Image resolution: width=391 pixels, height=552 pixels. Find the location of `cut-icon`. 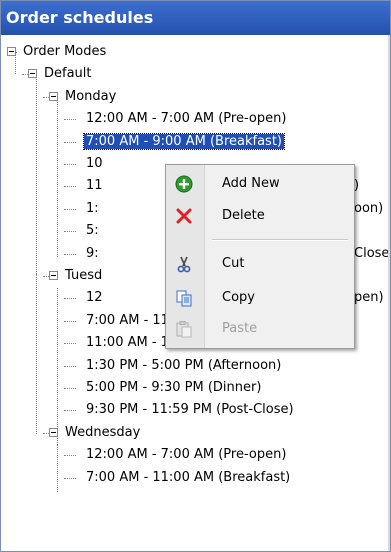

cut-icon is located at coordinates (184, 264).